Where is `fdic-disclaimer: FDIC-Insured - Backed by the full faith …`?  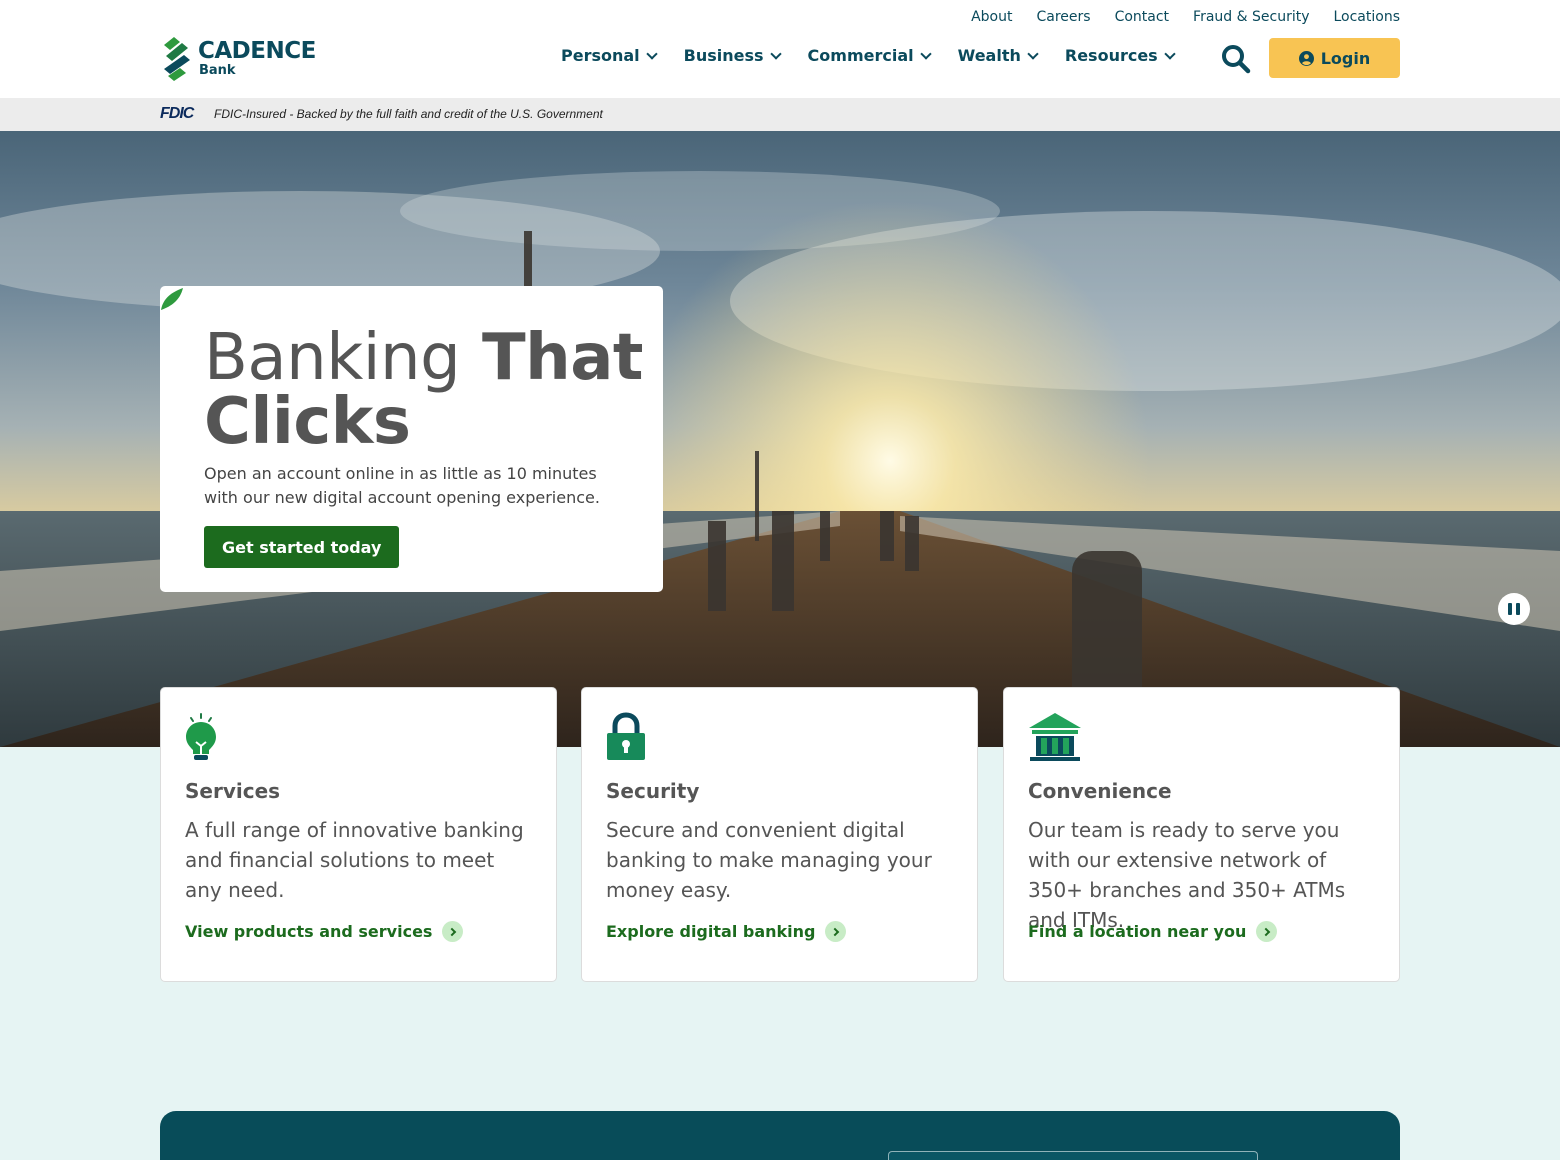 fdic-disclaimer: FDIC-Insured - Backed by the full faith … is located at coordinates (408, 114).